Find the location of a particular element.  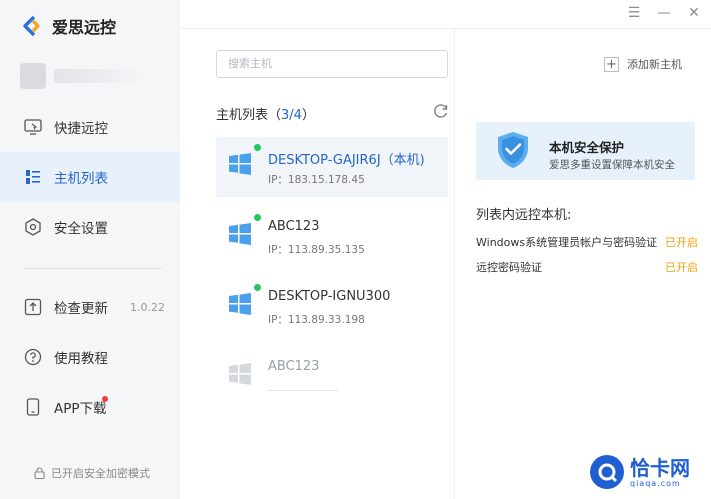

shield-check-icon is located at coordinates (513, 150).